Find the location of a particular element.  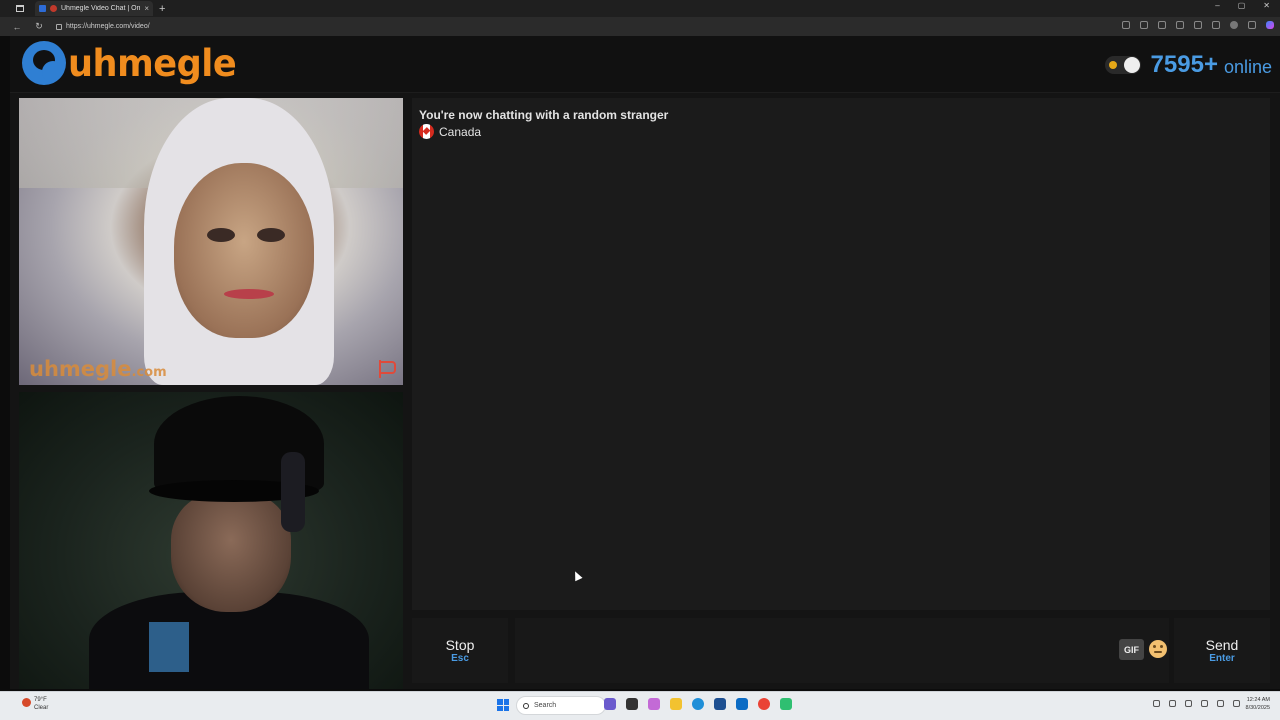

send-button: Send Enter is located at coordinates (1222, 650).